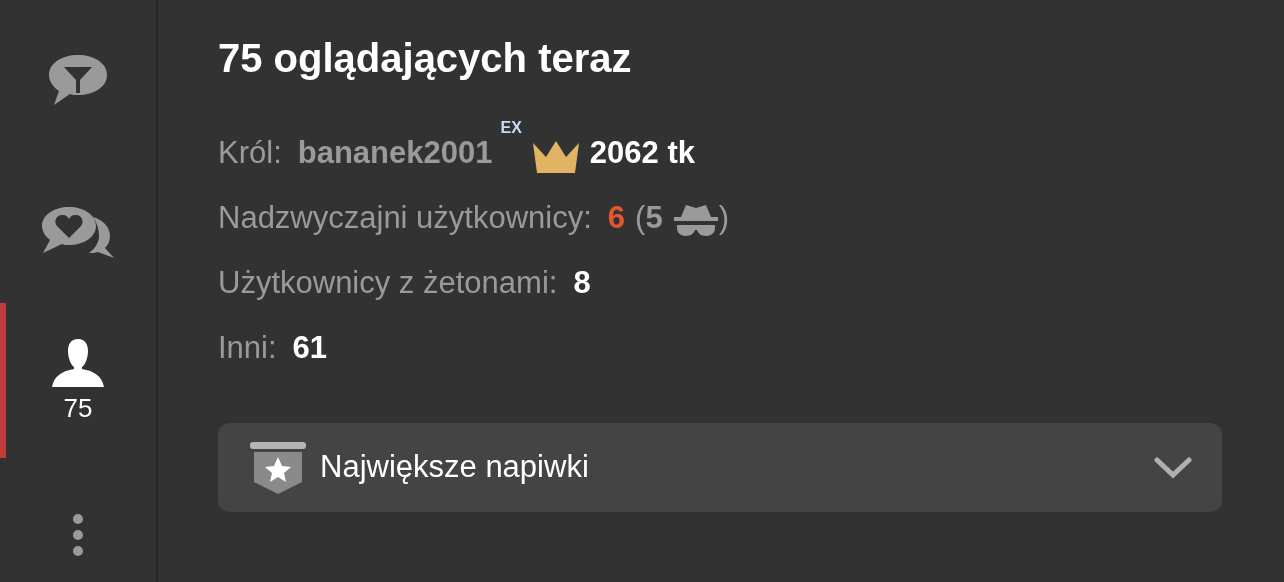  Describe the element at coordinates (78, 232) in the screenshot. I see `heart-chat-icon` at that location.